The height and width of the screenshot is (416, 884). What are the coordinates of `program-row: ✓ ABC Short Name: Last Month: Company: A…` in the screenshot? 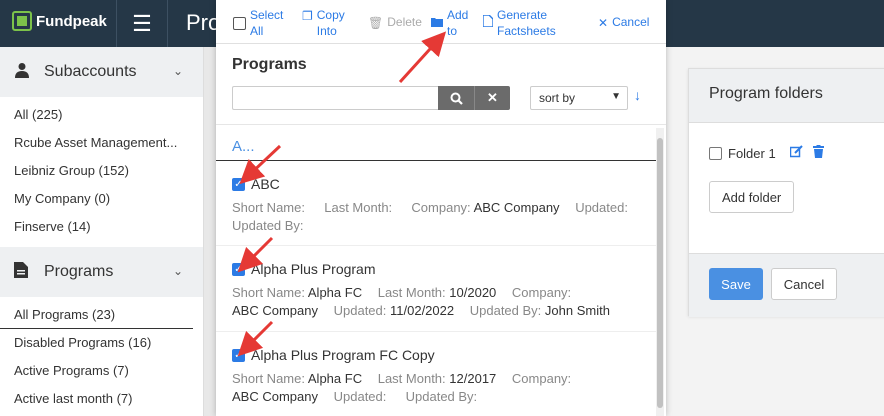 It's located at (436, 204).